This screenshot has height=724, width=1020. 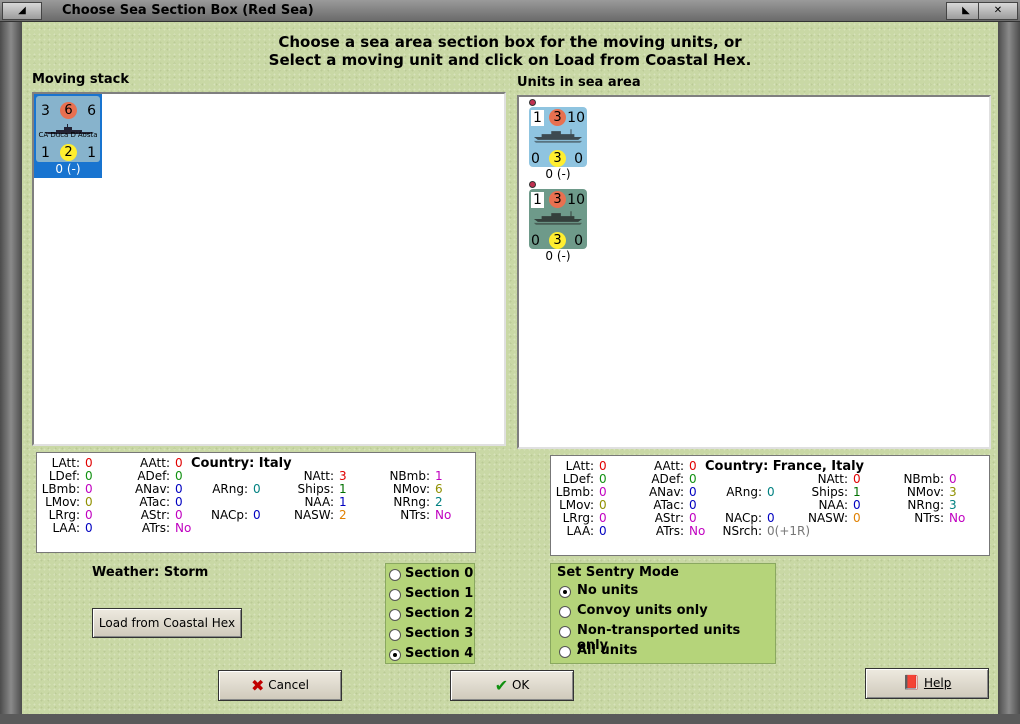 I want to click on weather-label: Weather: Storm, so click(x=150, y=572).